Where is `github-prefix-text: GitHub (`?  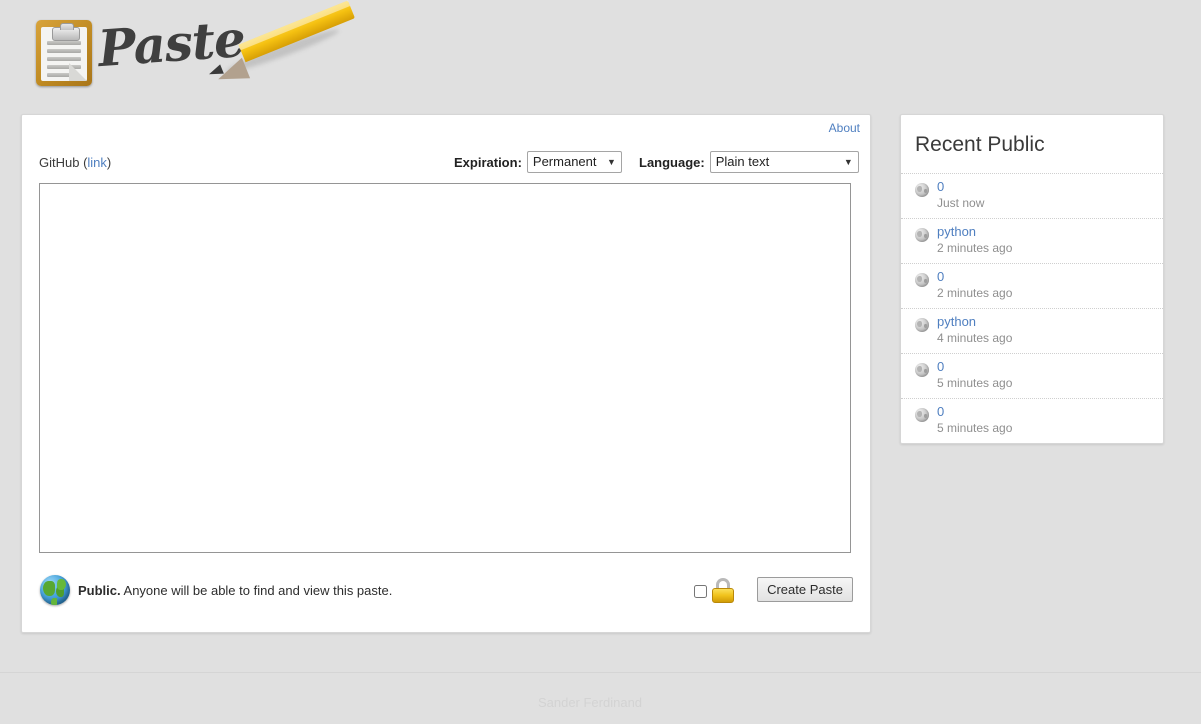 github-prefix-text: GitHub ( is located at coordinates (63, 162).